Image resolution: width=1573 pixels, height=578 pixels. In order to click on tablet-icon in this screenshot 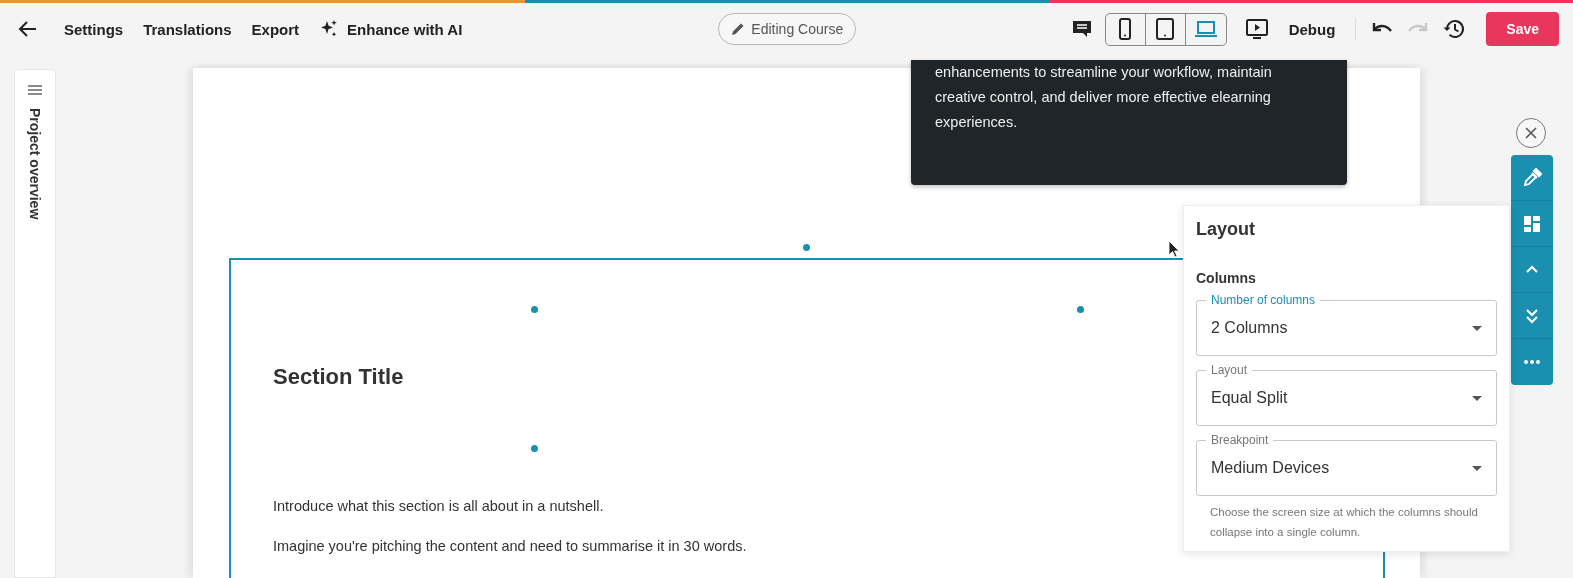, I will do `click(1165, 29)`.